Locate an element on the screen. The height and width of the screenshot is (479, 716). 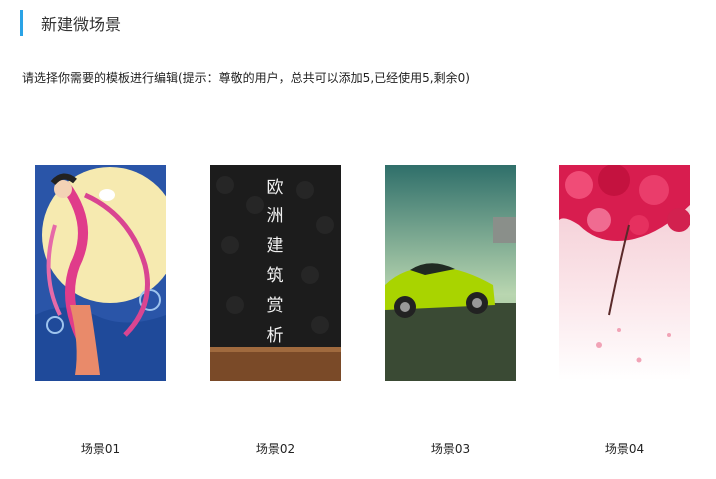
thumb-char-1: 欧 is located at coordinates (275, 188).